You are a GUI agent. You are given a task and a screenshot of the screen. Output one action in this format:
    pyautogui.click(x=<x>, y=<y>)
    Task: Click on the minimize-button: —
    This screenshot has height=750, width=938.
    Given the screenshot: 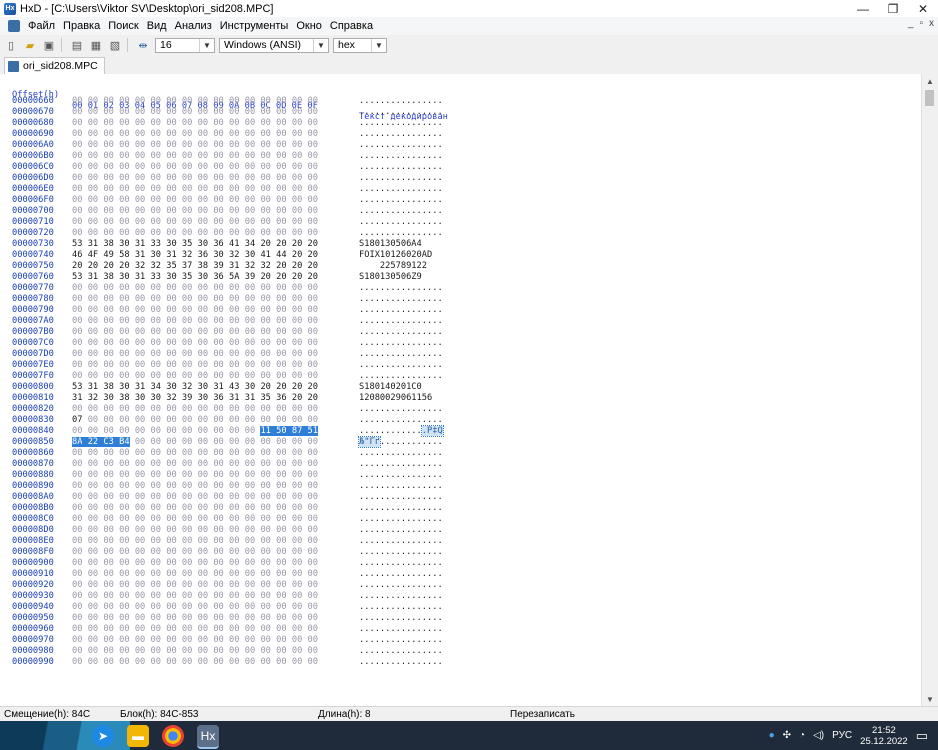 What is the action you would take?
    pyautogui.click(x=863, y=8)
    